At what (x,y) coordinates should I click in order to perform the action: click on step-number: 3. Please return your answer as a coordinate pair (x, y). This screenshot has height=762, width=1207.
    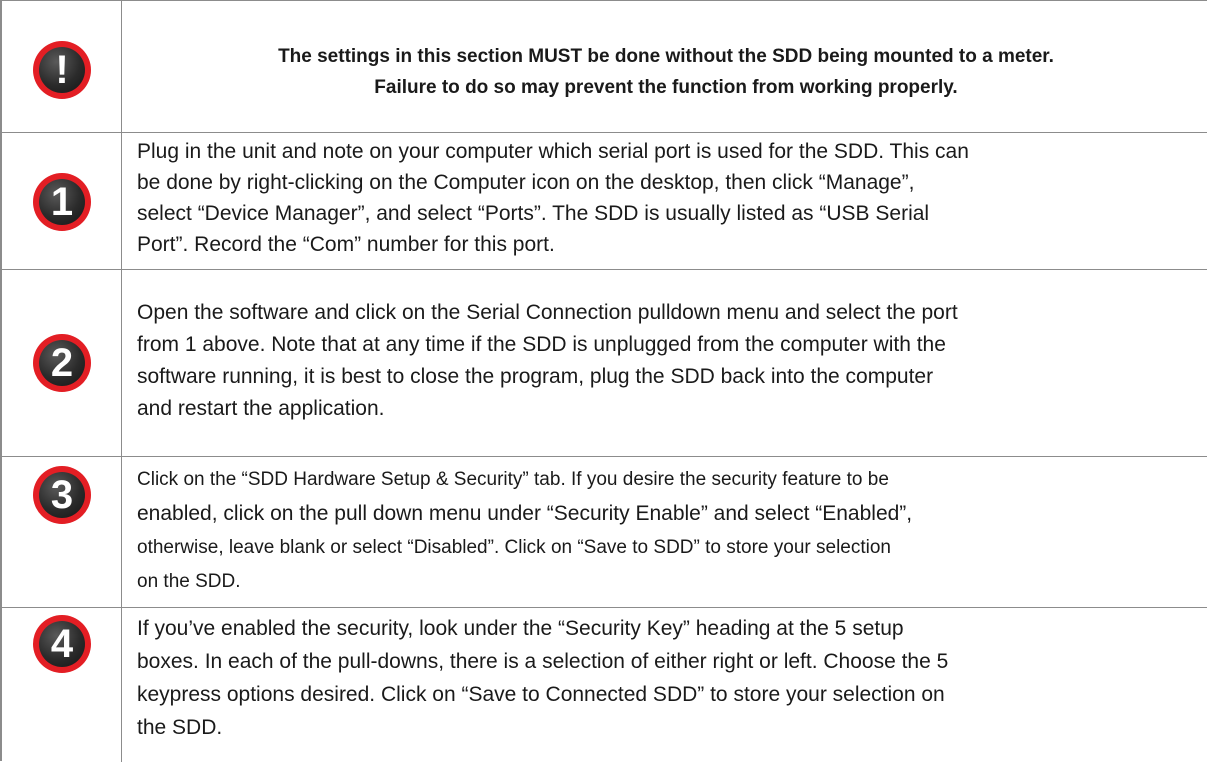
    Looking at the image, I should click on (62, 495).